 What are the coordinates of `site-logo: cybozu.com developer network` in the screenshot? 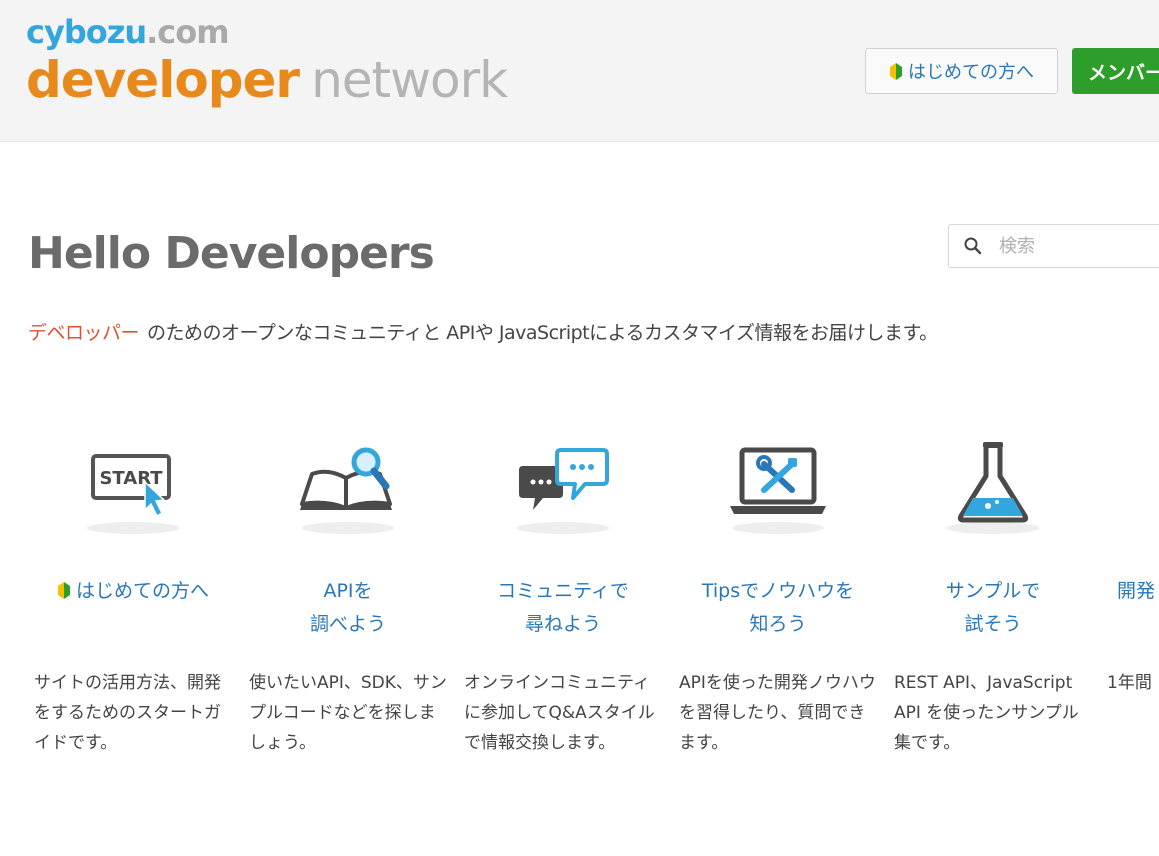 It's located at (267, 61).